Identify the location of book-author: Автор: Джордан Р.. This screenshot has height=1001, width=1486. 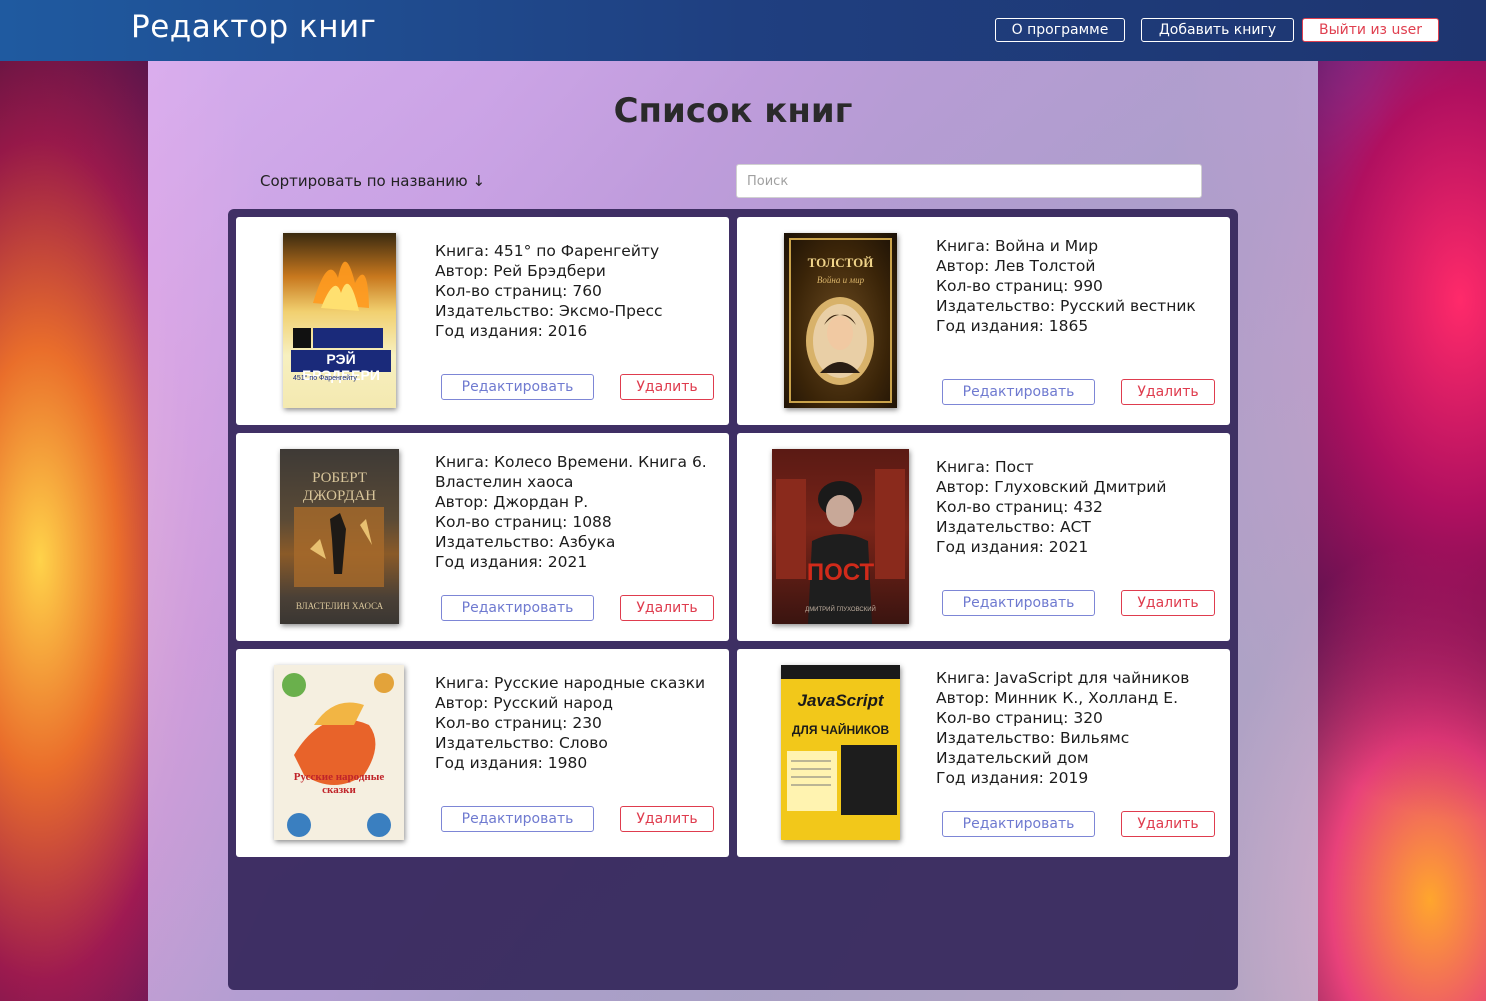
(512, 502).